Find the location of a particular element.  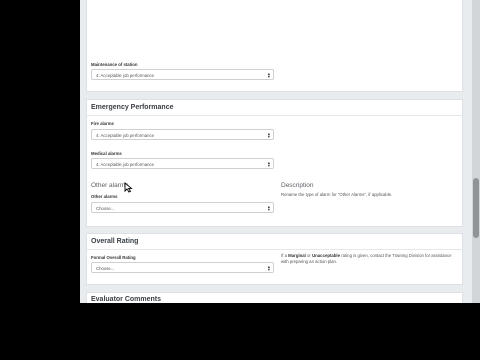

other-alarms-select: Choose... ▴ ▾ is located at coordinates (182, 207).